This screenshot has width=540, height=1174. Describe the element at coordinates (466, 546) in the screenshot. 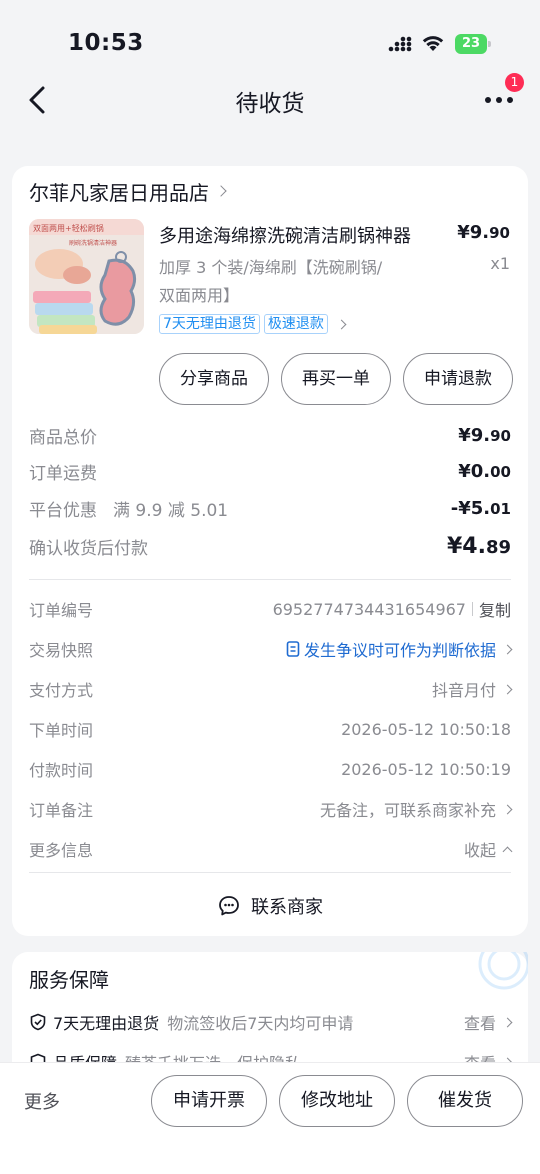

I see `pay-int: ¥4.` at that location.